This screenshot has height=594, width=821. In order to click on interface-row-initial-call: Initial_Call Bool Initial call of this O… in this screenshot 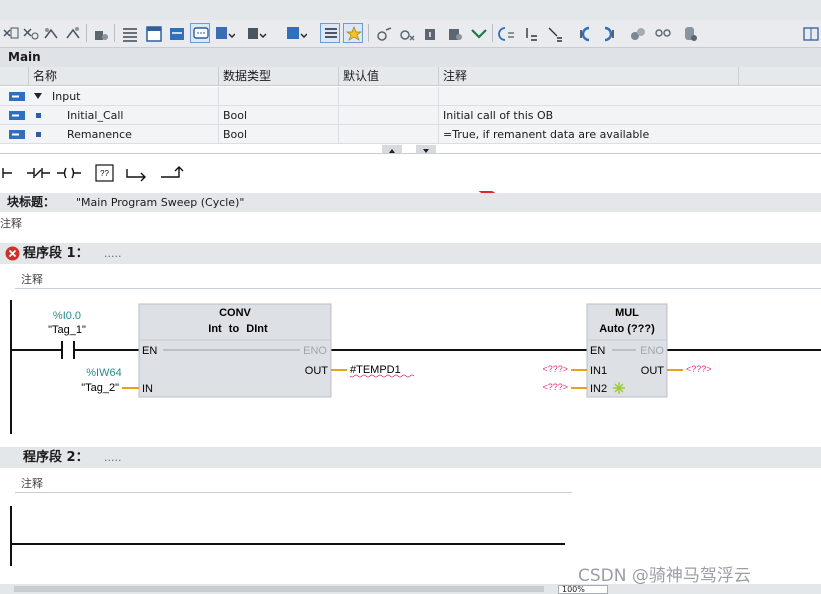, I will do `click(410, 115)`.